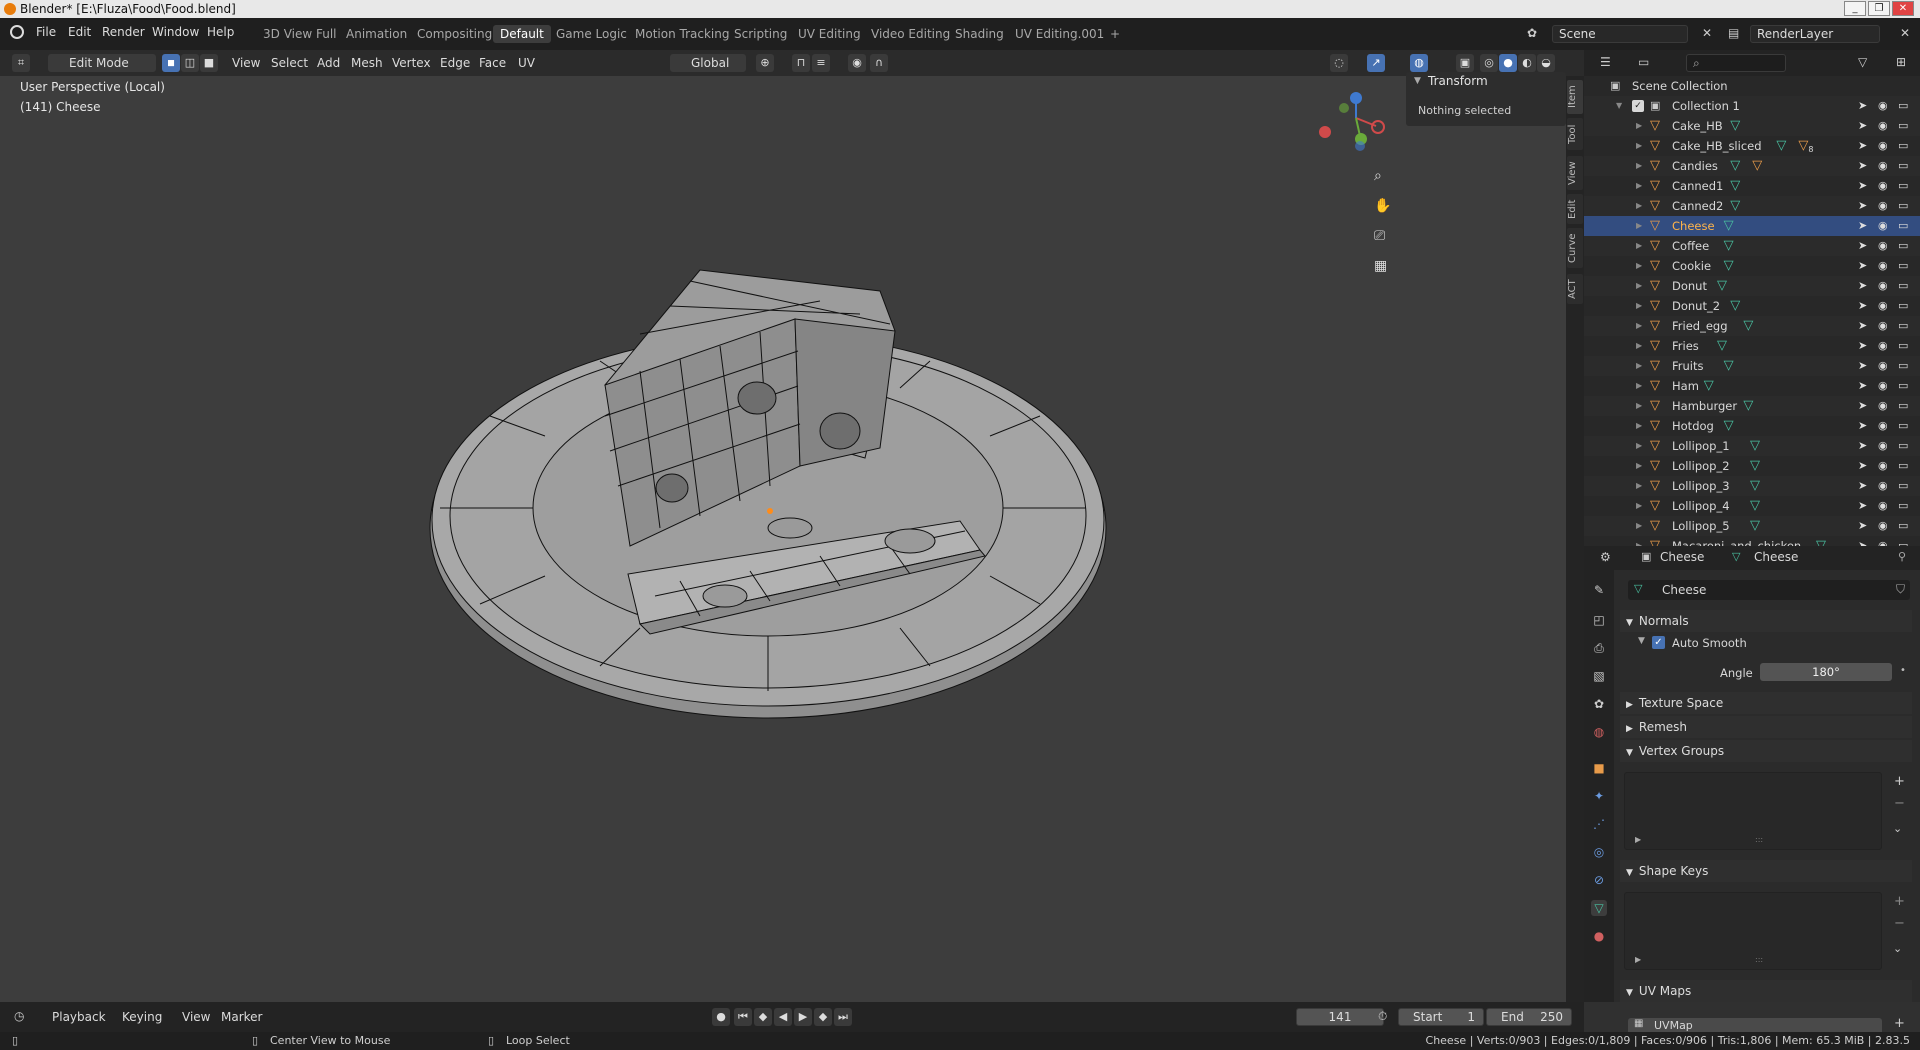 Image resolution: width=1920 pixels, height=1050 pixels. Describe the element at coordinates (1897, 948) in the screenshot. I see `shape-key-menu-icon: ⌄` at that location.